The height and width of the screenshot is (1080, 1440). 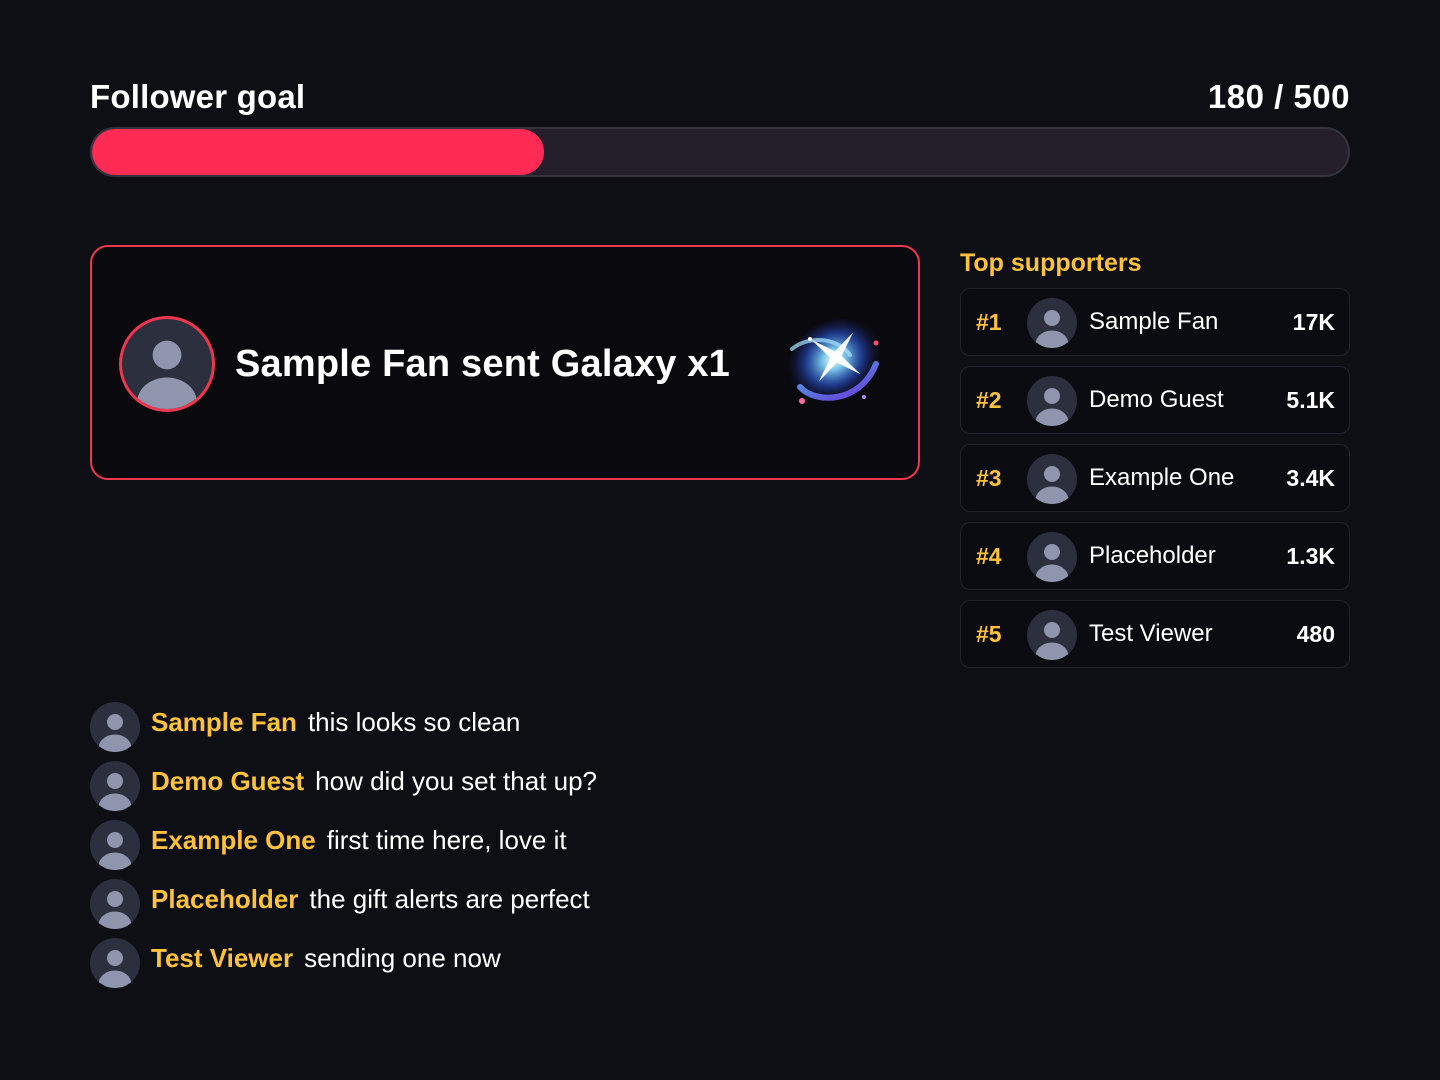 I want to click on galaxy-gift-icon, so click(x=836, y=365).